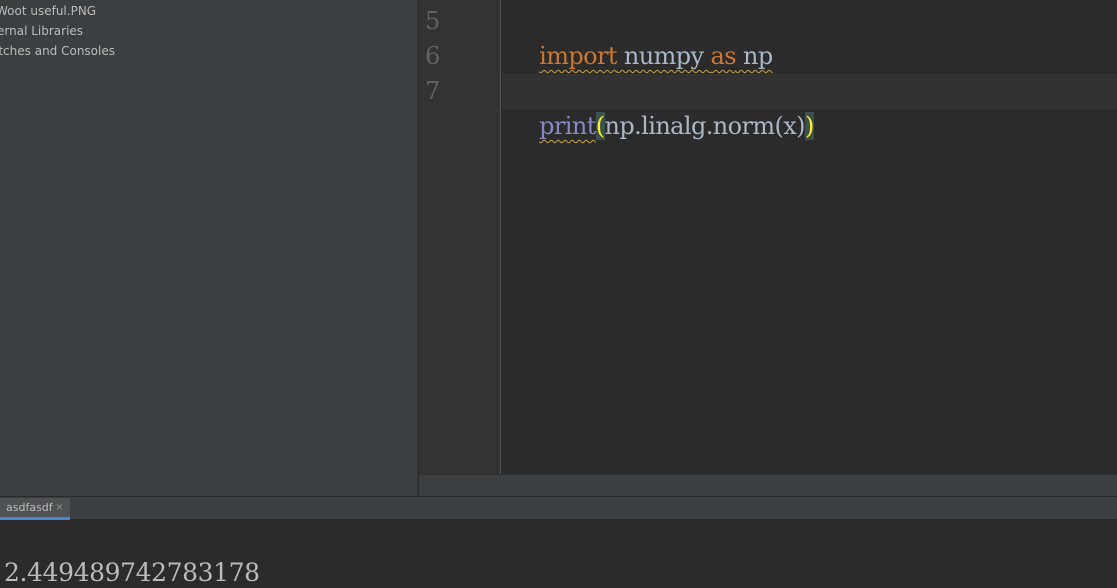  I want to click on code-token-paren: ), so click(809, 126).